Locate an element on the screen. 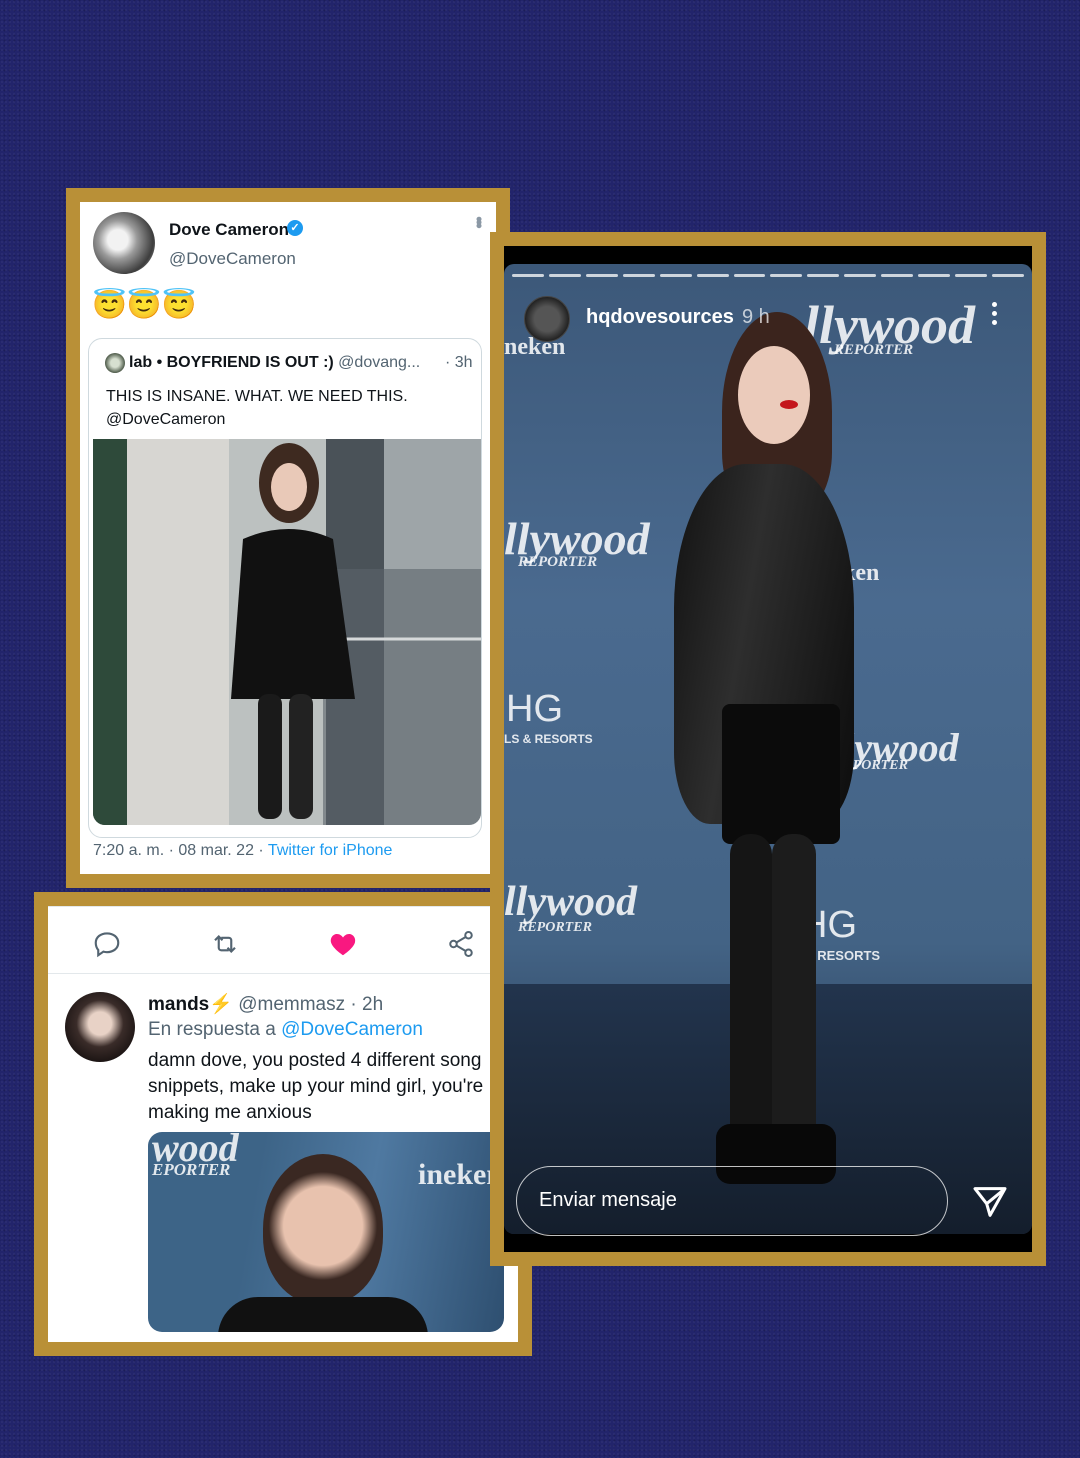 The image size is (1080, 1458). like-icon is located at coordinates (343, 944).